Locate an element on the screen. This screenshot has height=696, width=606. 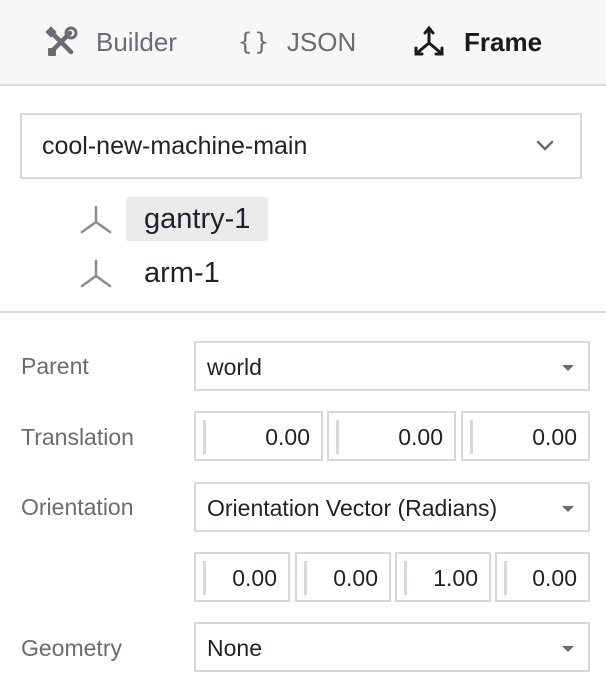
parent-select-value: world is located at coordinates (234, 367).